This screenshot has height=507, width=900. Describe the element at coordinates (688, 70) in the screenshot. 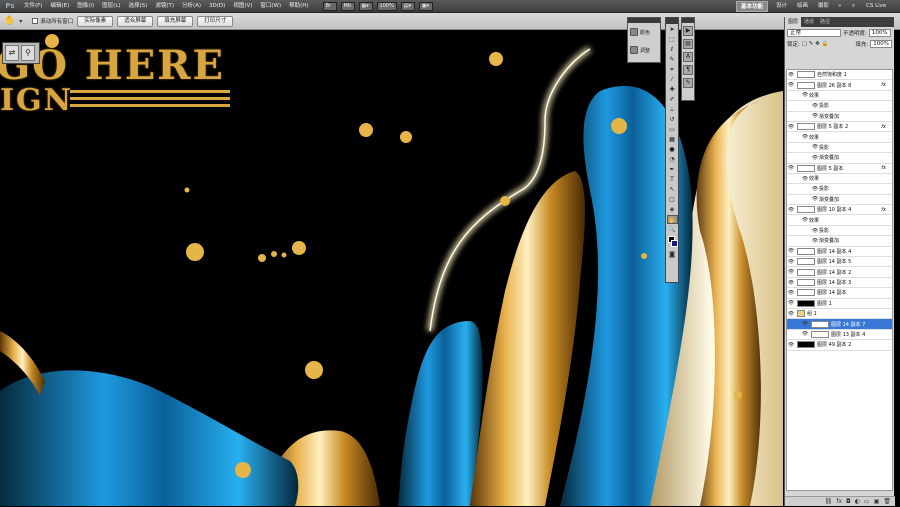

I see `paragraph-icon: ¶` at that location.